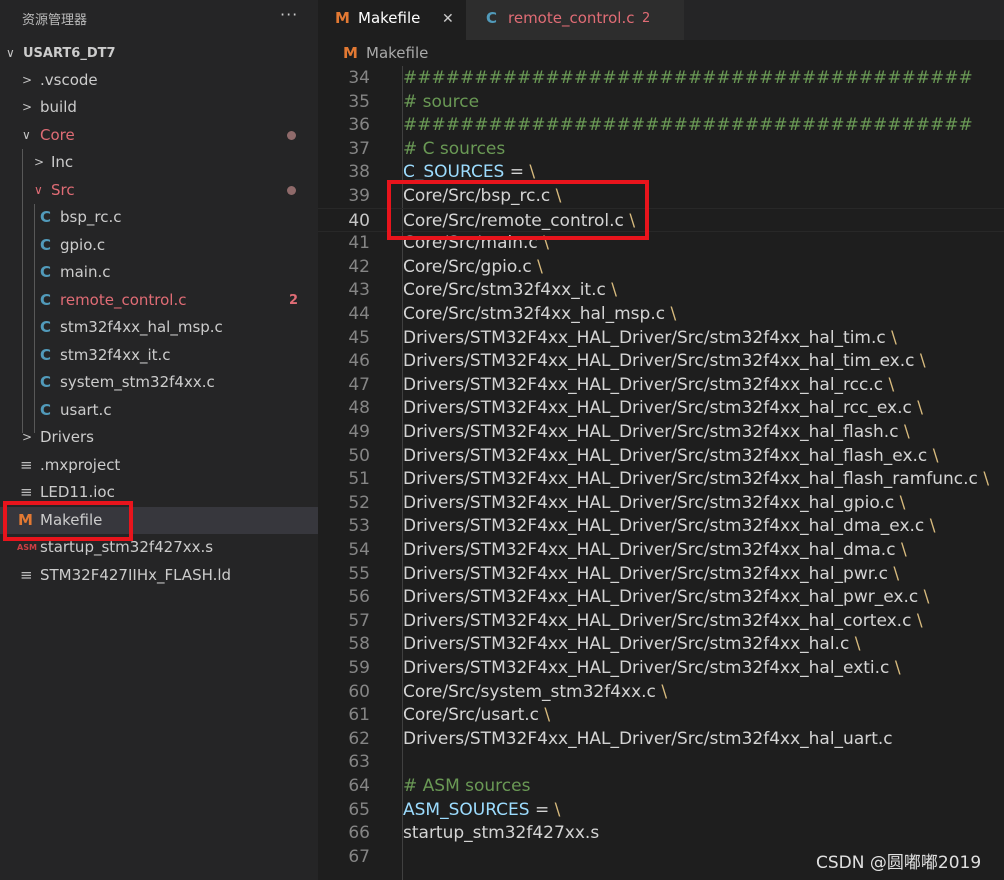  I want to click on line-number: 54, so click(359, 550).